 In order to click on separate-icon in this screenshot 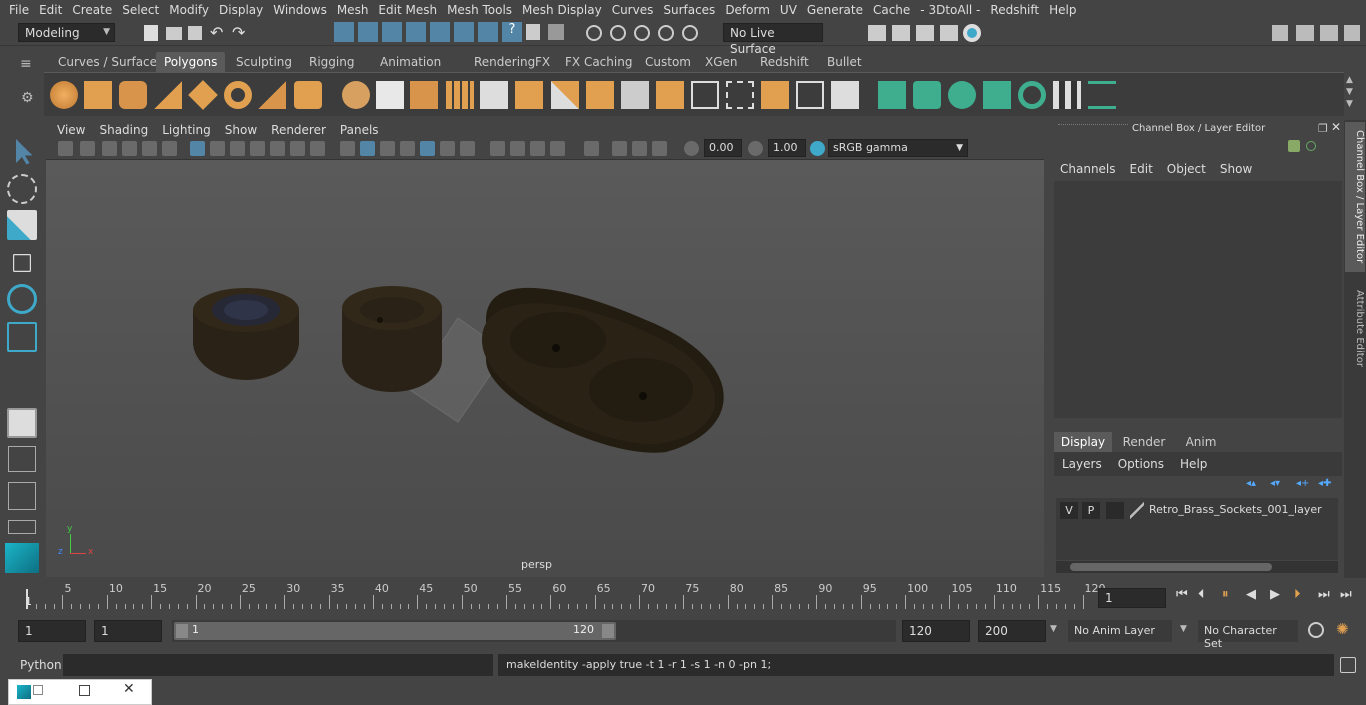, I will do `click(390, 95)`.